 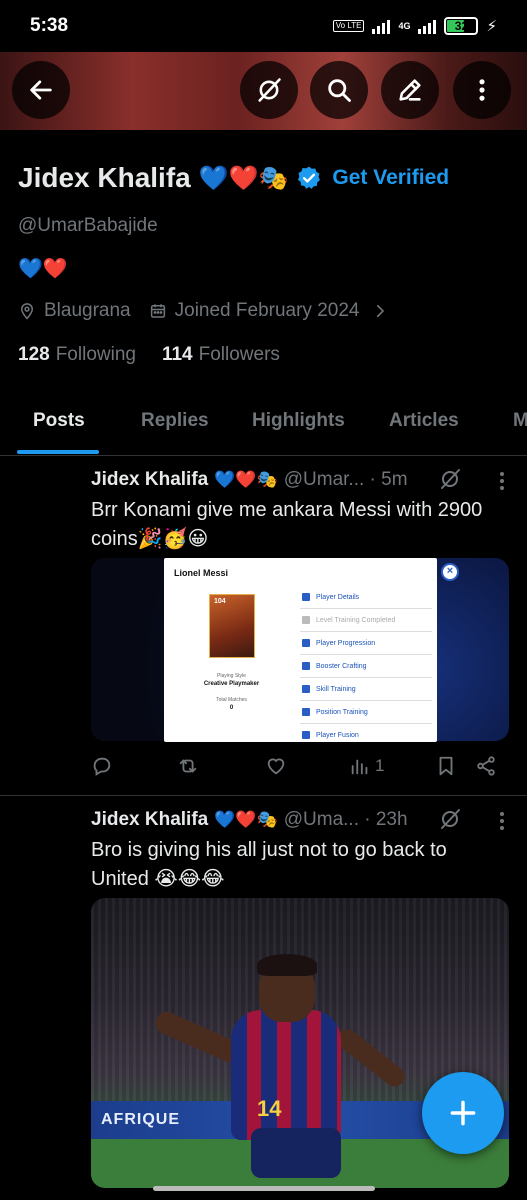 I want to click on more-button, so click(x=482, y=90).